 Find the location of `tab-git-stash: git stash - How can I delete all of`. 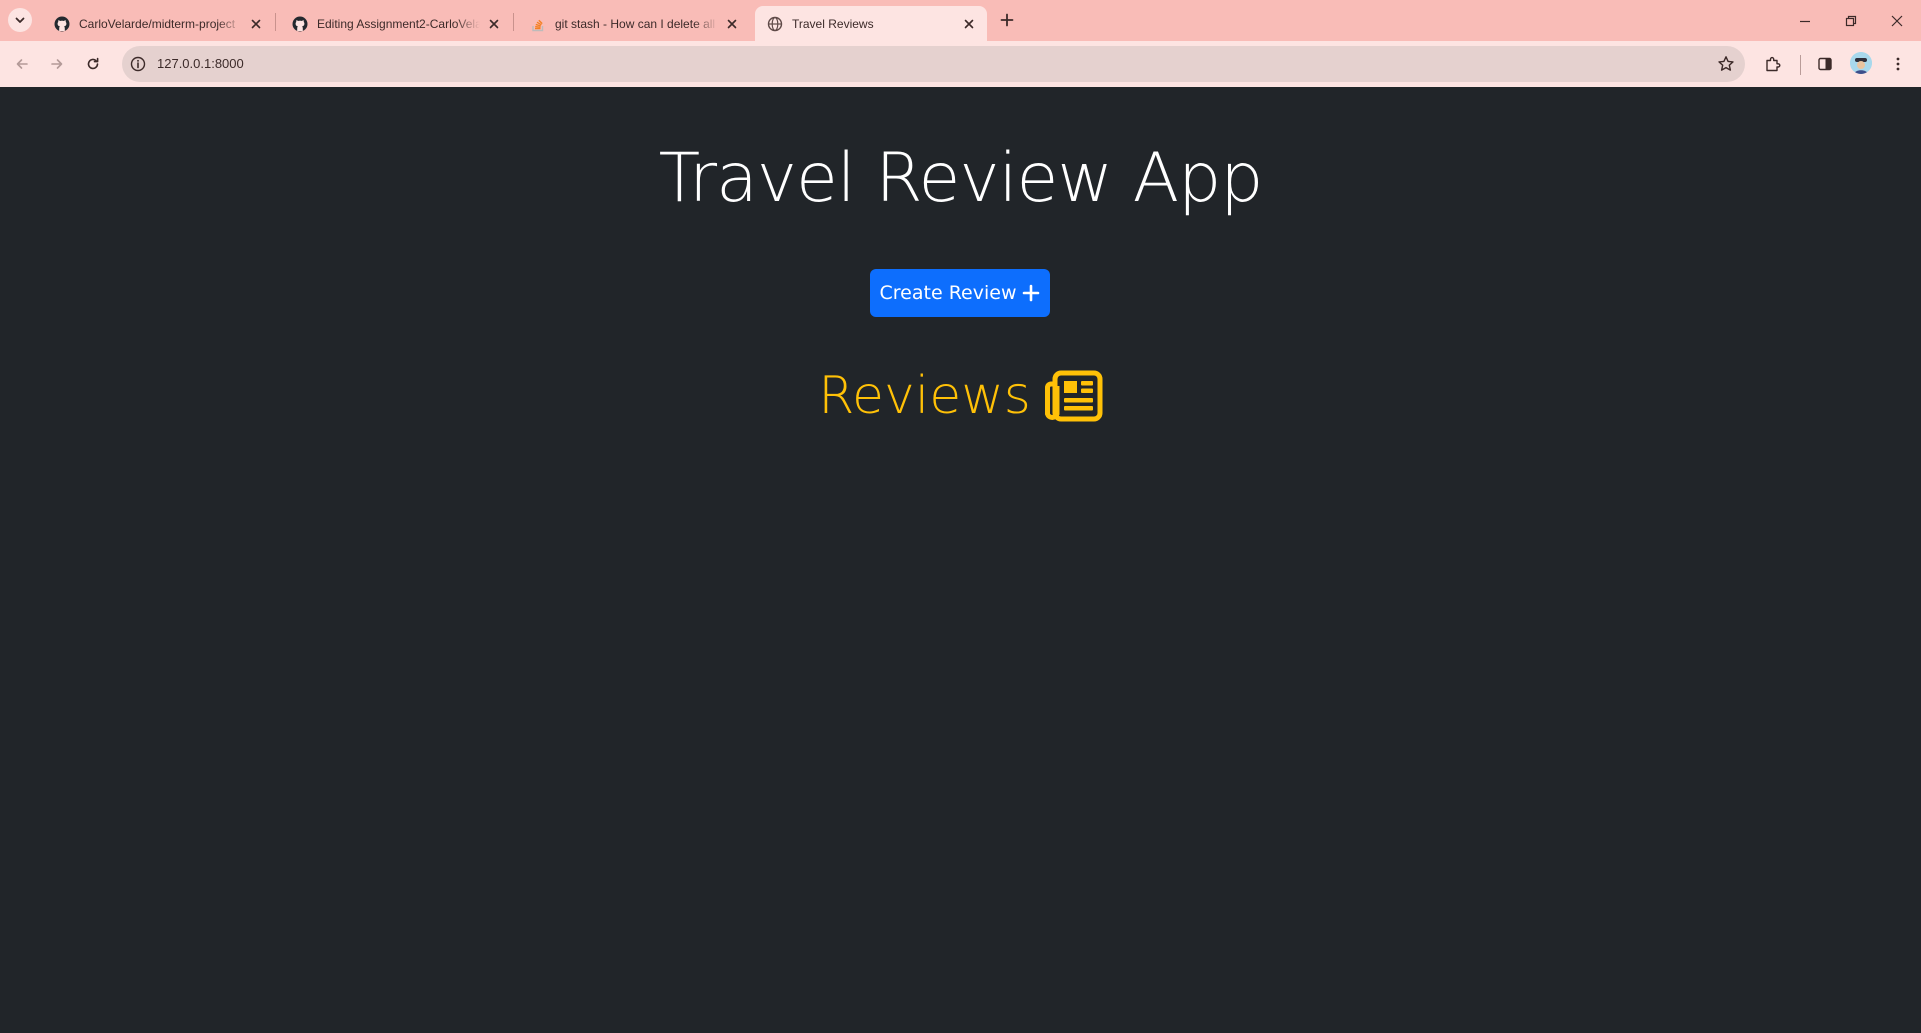

tab-git-stash: git stash - How can I delete all of is located at coordinates (634, 23).